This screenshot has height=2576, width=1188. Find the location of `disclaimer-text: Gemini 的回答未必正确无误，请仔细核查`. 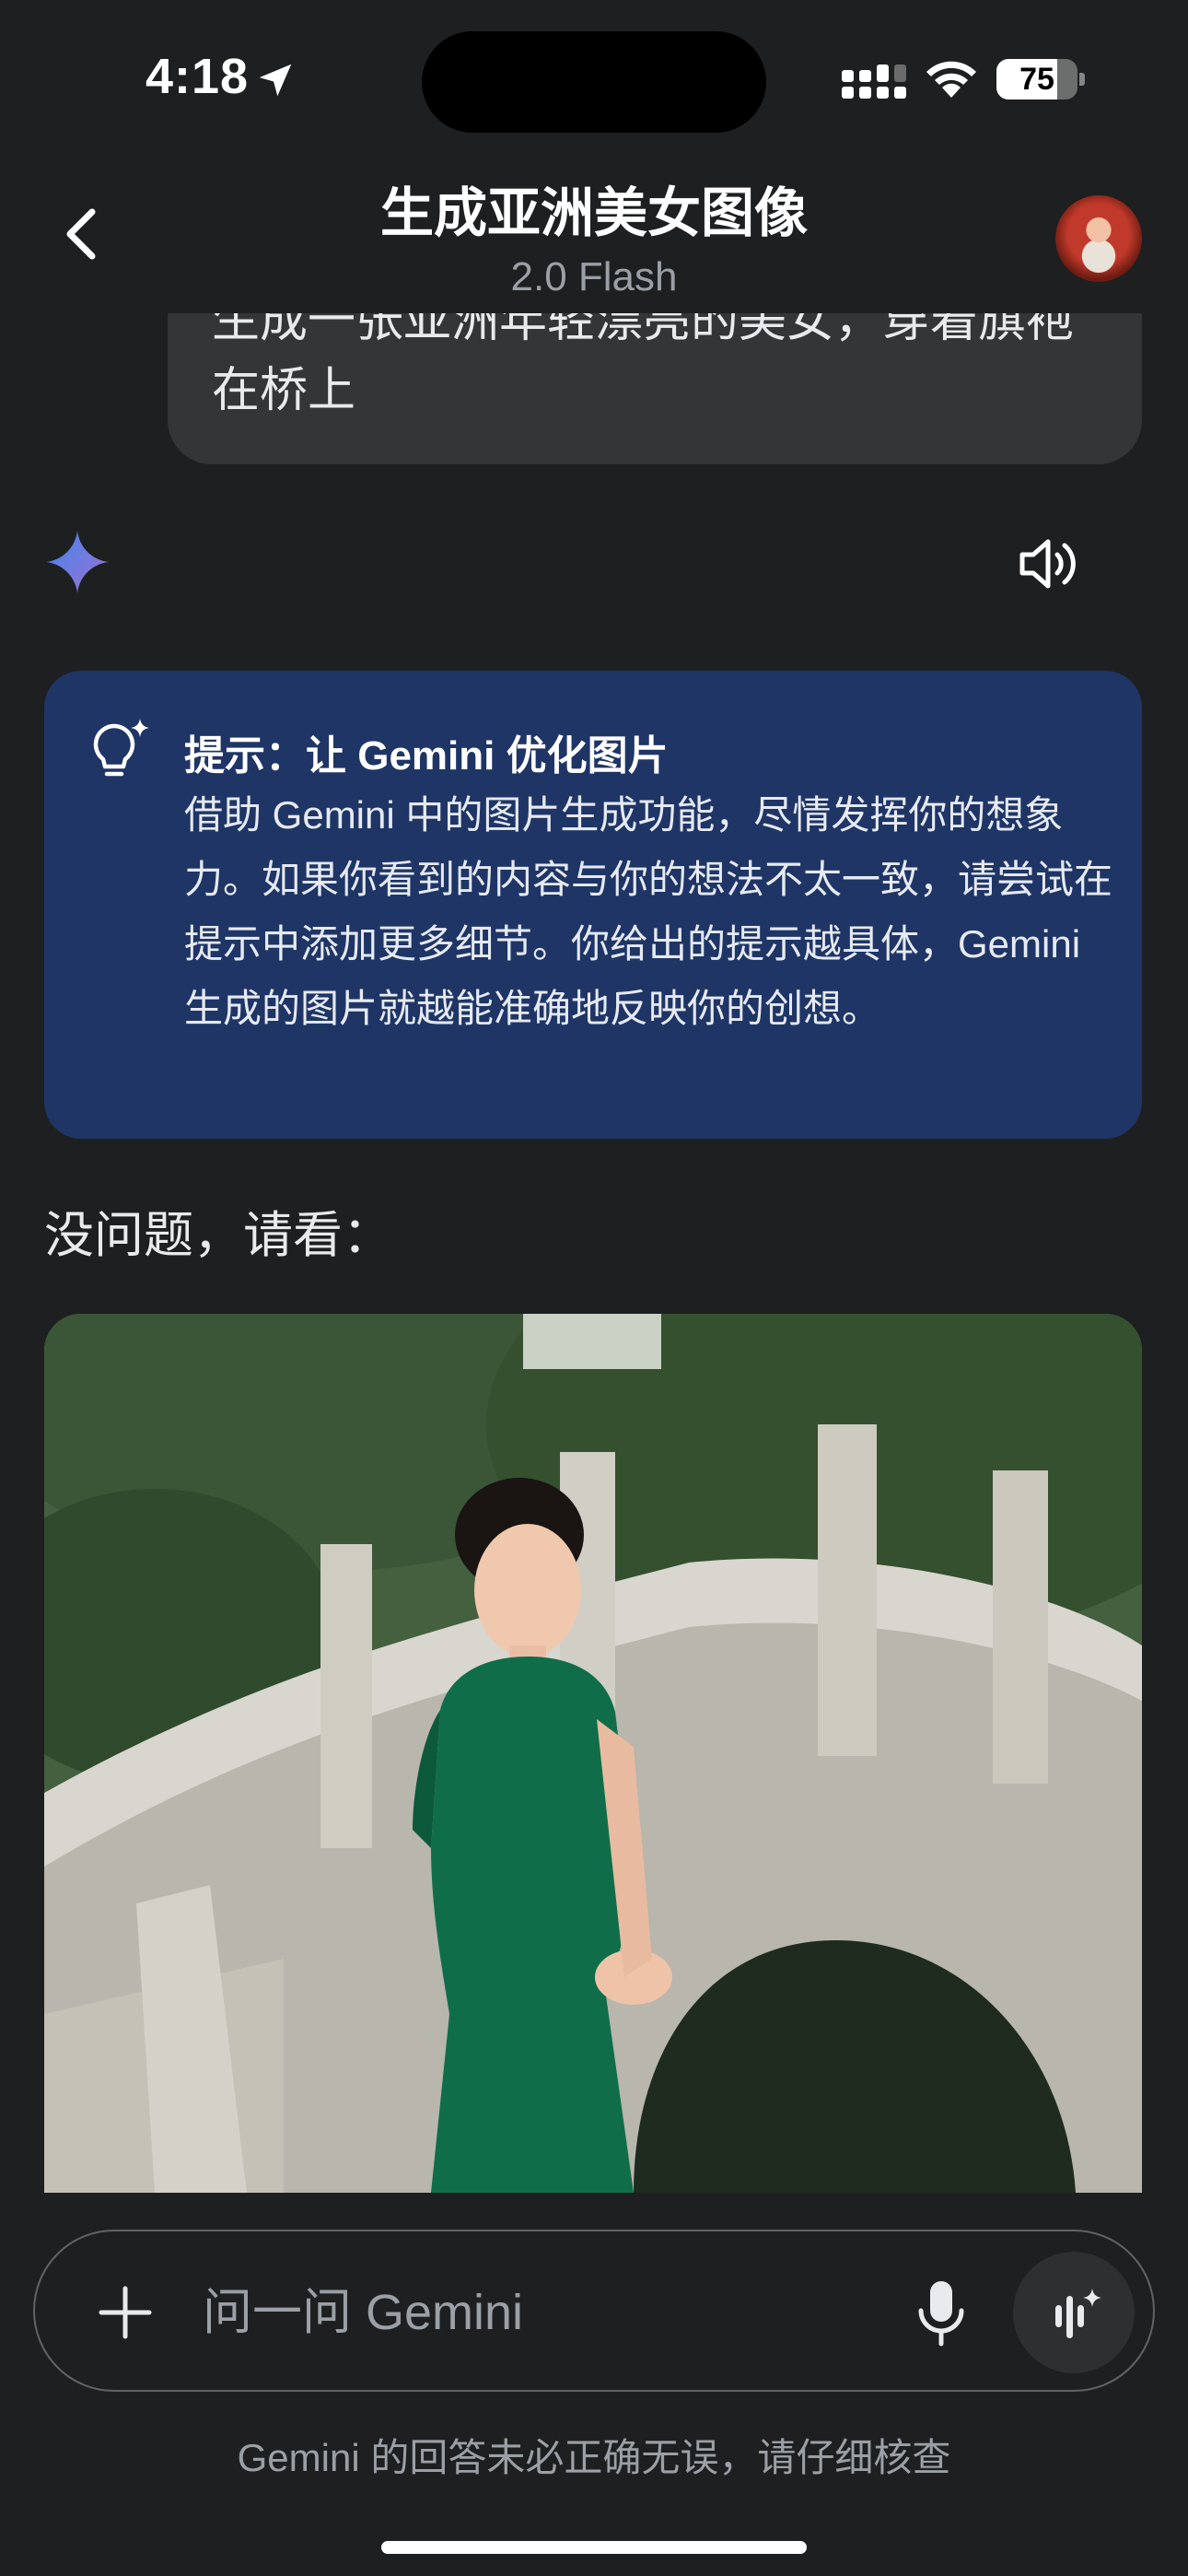

disclaimer-text: Gemini 的回答未必正确无误，请仔细核查 is located at coordinates (594, 2457).